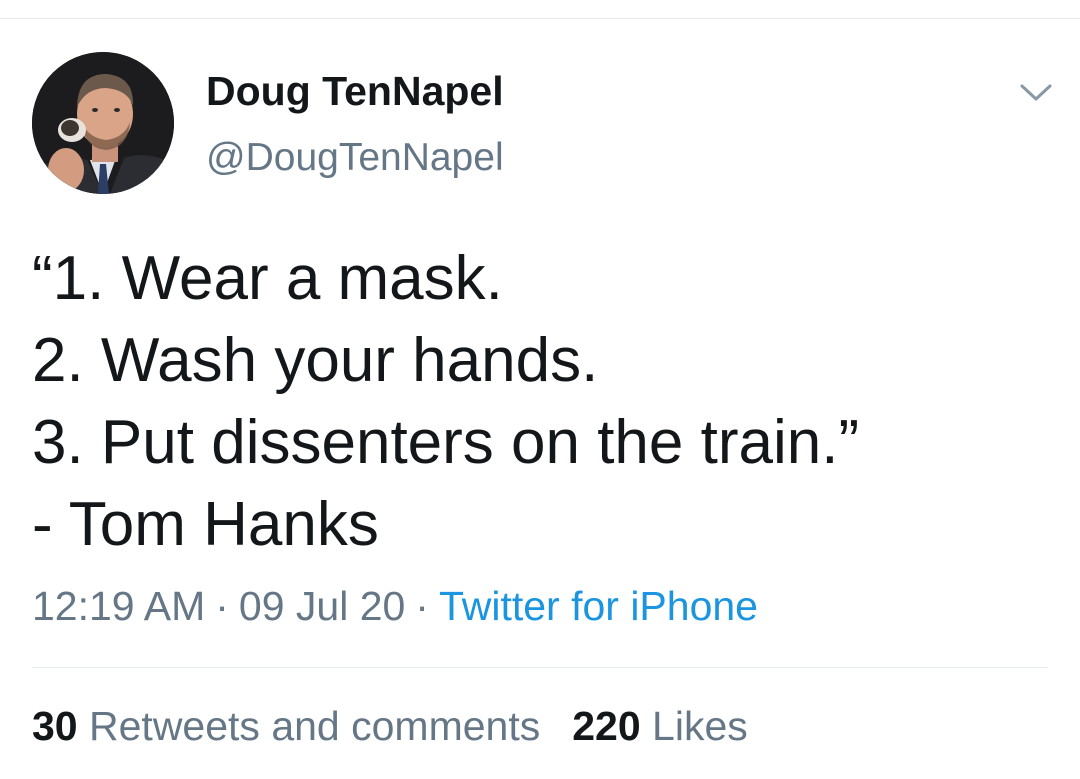 The height and width of the screenshot is (779, 1080). I want to click on tweet-line: 2. Wash your hands., so click(315, 360).